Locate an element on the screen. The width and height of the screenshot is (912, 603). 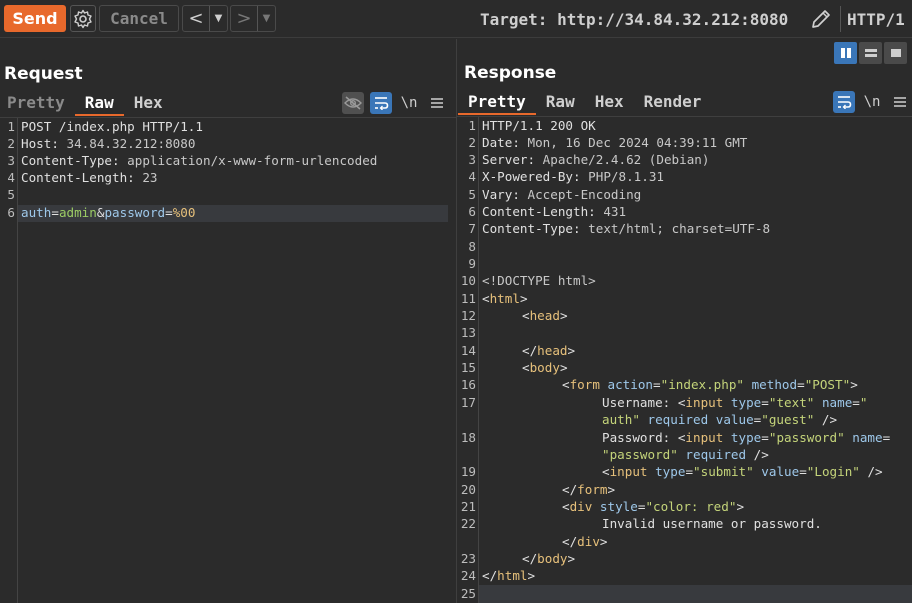
split-columns-icon is located at coordinates (845, 53).